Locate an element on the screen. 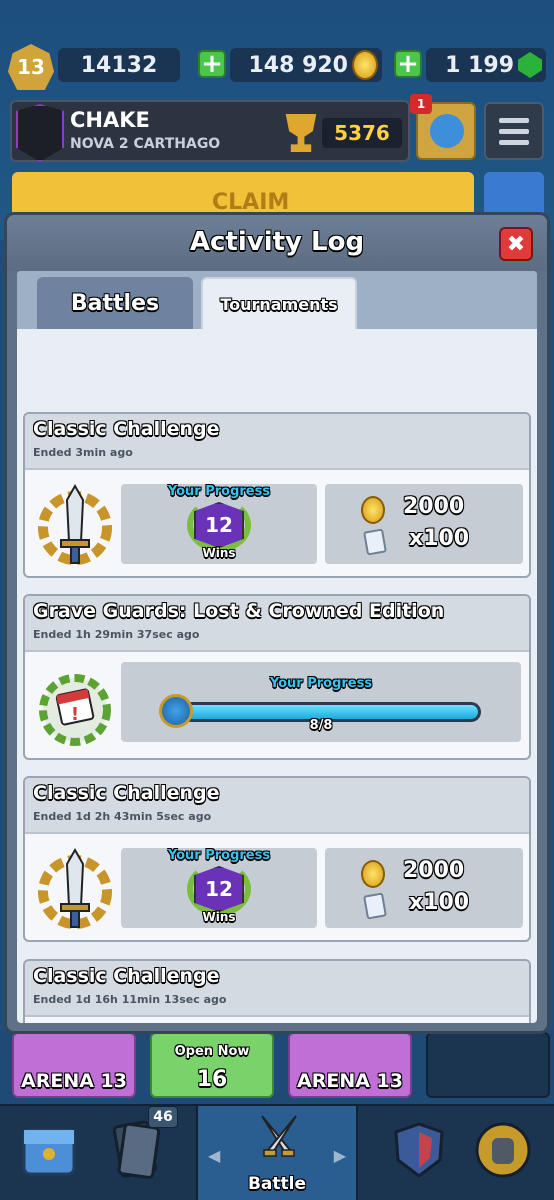 The height and width of the screenshot is (1200, 554). clan-shield-icon is located at coordinates (419, 1150).